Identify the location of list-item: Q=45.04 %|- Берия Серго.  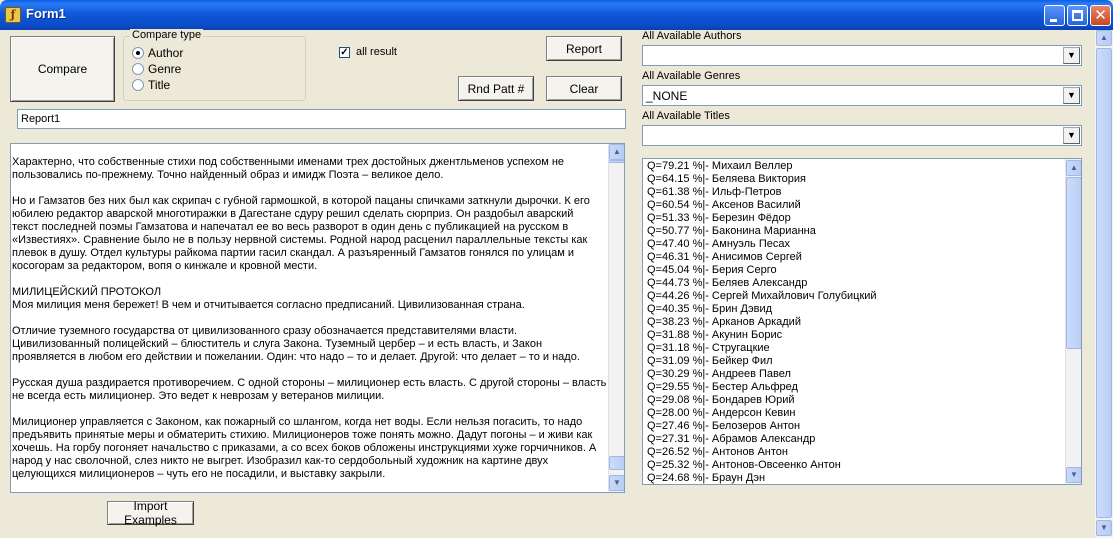
(853, 270).